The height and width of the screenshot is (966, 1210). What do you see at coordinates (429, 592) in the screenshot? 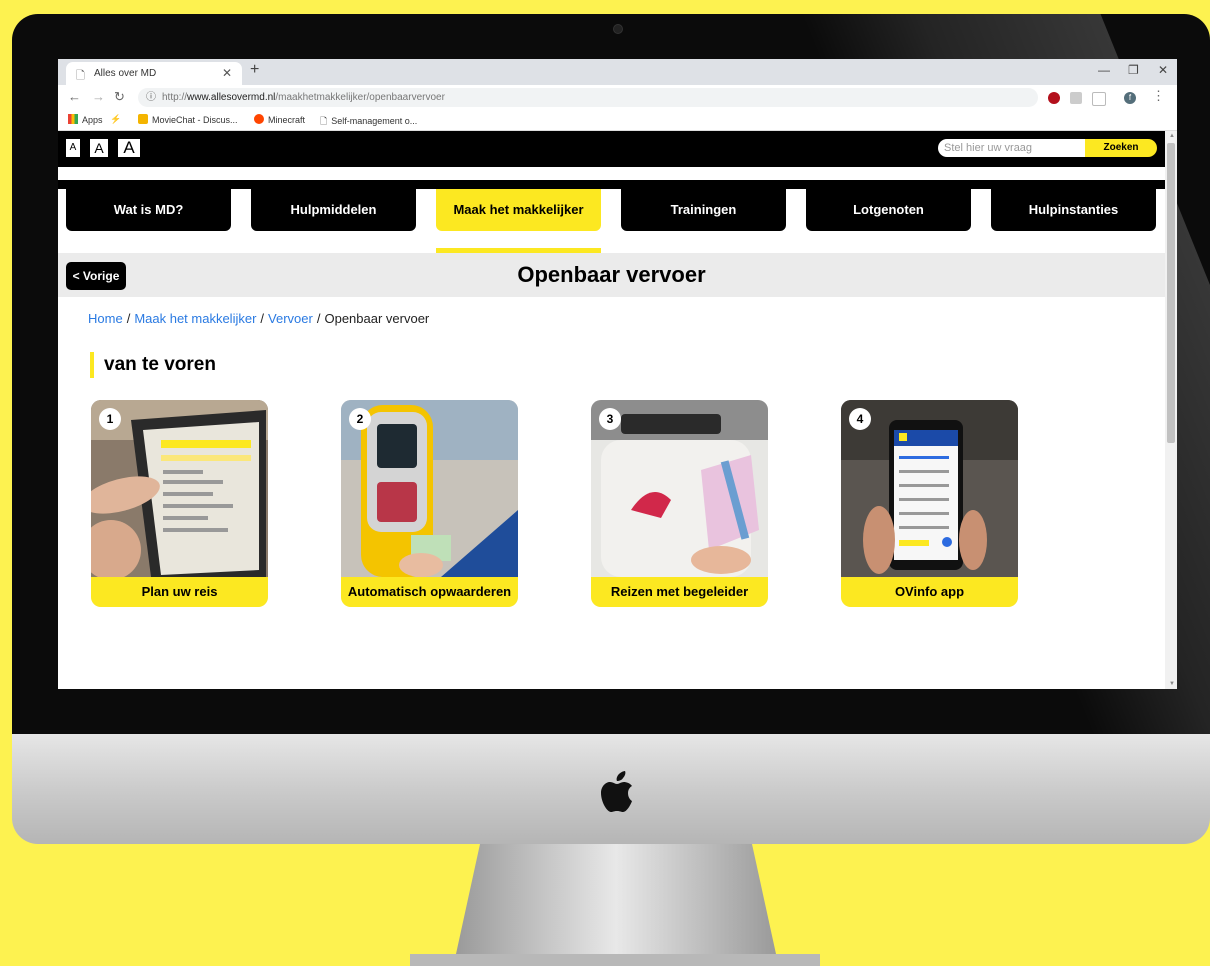
I see `card-caption: Automatisch opwaarderen` at bounding box center [429, 592].